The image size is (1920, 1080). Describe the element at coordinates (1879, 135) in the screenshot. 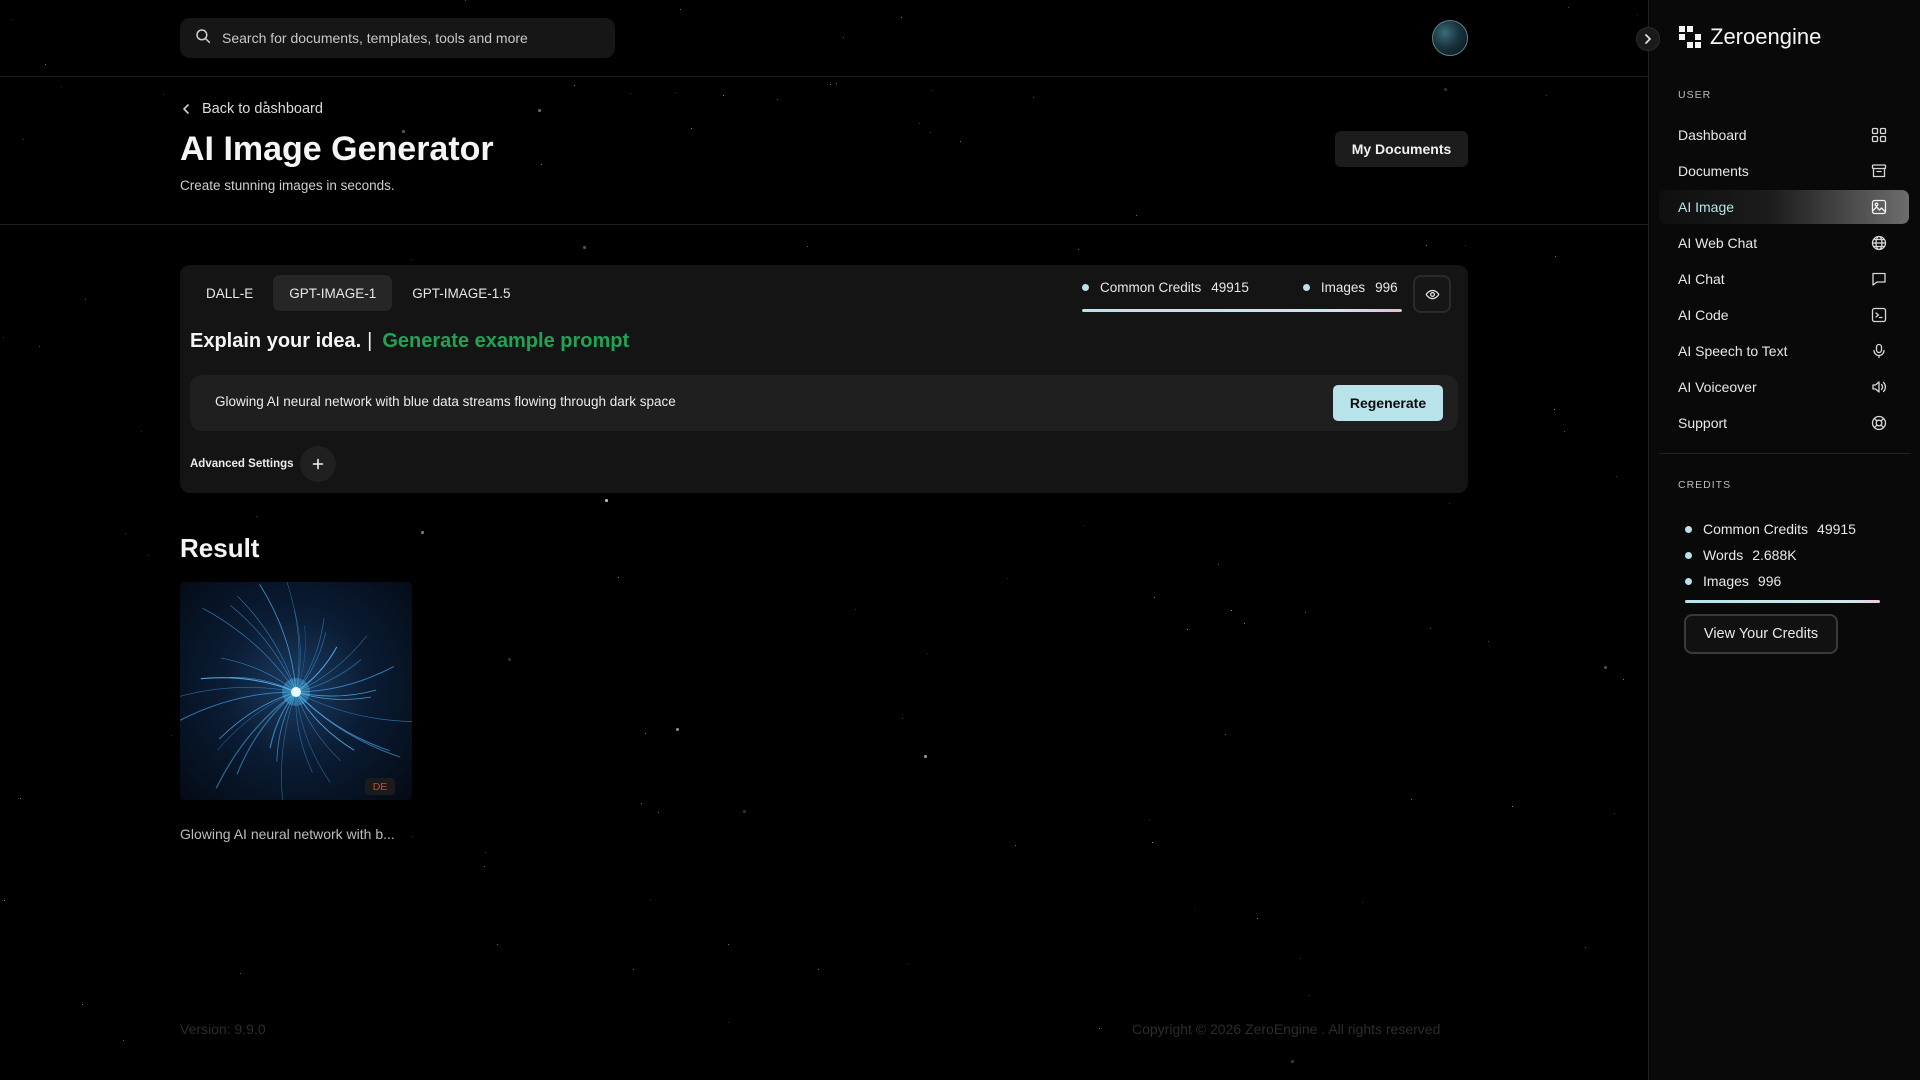

I see `grid-icon` at that location.